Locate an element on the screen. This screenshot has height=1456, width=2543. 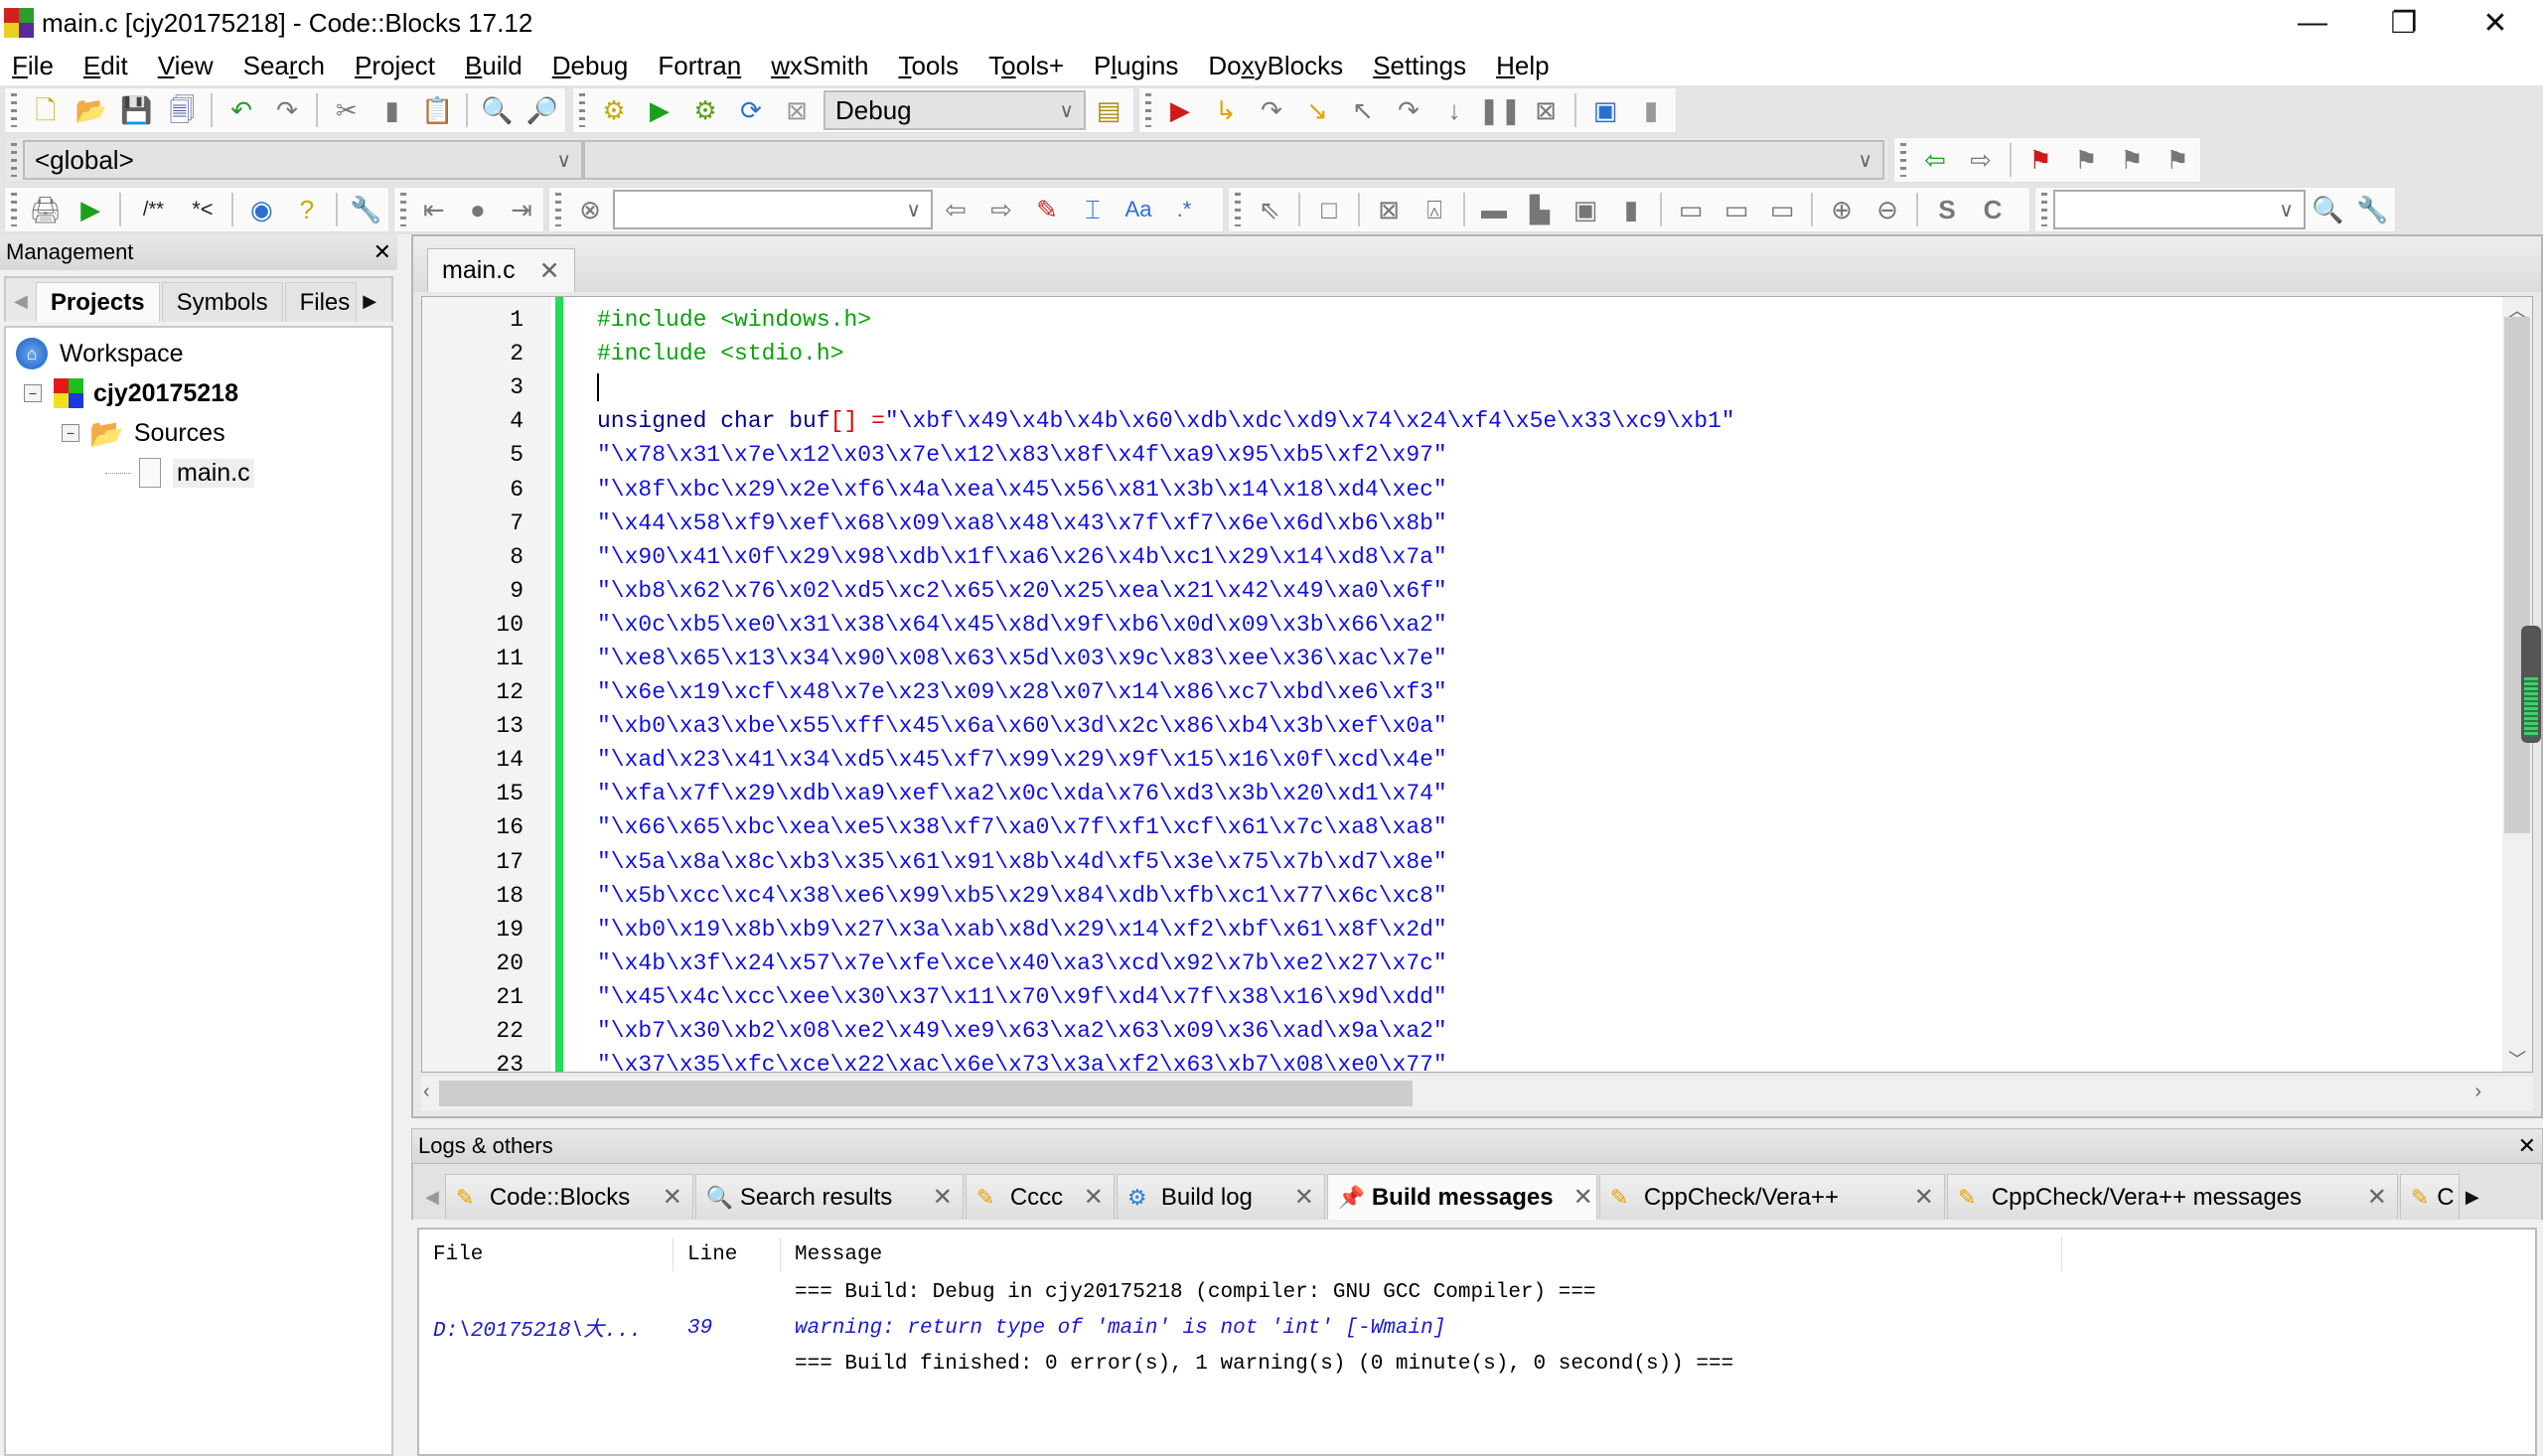
logs-tab-search-results: 🔍 Search results ✕ is located at coordinates (829, 1197).